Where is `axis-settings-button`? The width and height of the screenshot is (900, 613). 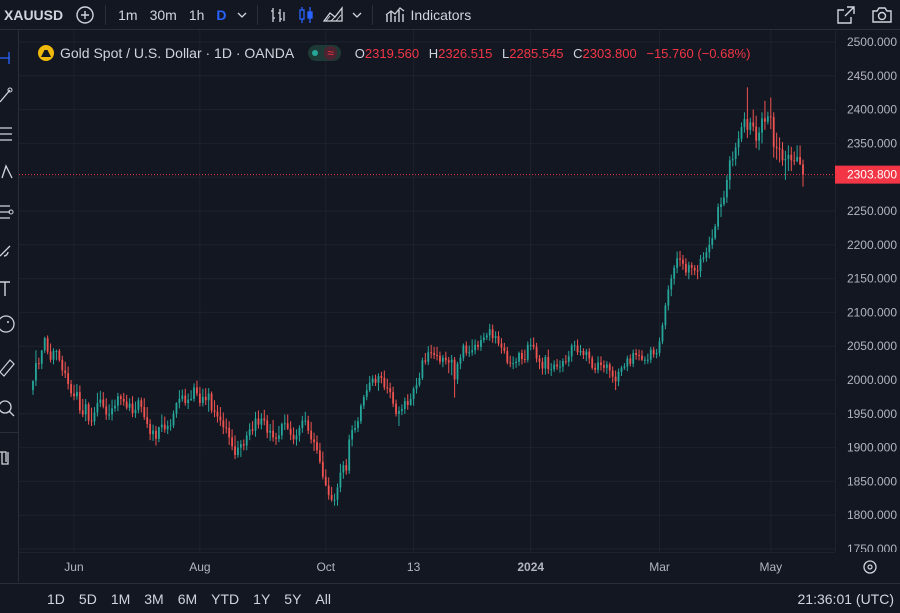
axis-settings-button is located at coordinates (870, 567).